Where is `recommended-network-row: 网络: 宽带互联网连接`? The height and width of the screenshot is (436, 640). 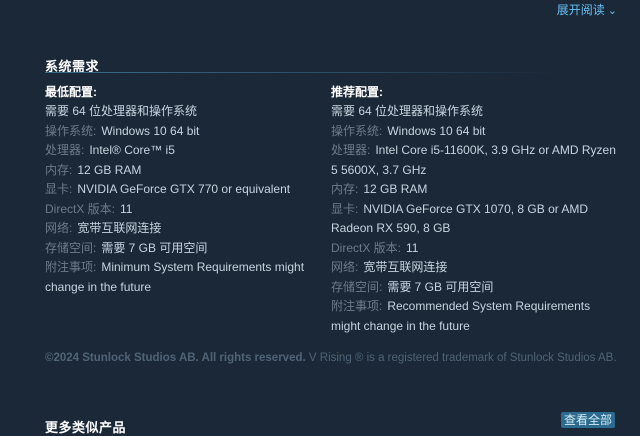 recommended-network-row: 网络: 宽带互联网连接 is located at coordinates (473, 268).